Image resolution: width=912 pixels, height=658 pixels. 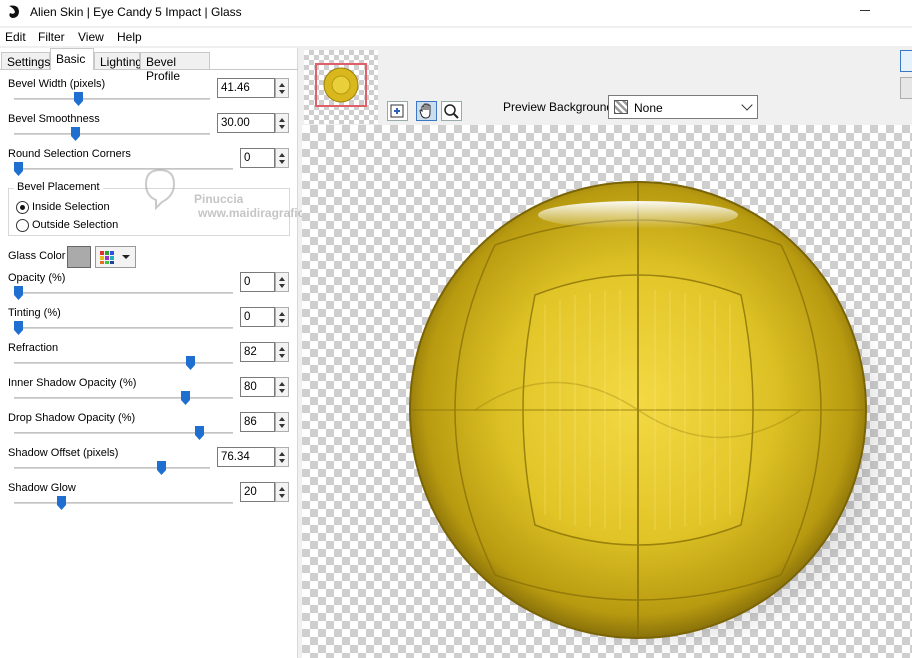 What do you see at coordinates (246, 457) in the screenshot?
I see `shadow-offset-input: 76.34` at bounding box center [246, 457].